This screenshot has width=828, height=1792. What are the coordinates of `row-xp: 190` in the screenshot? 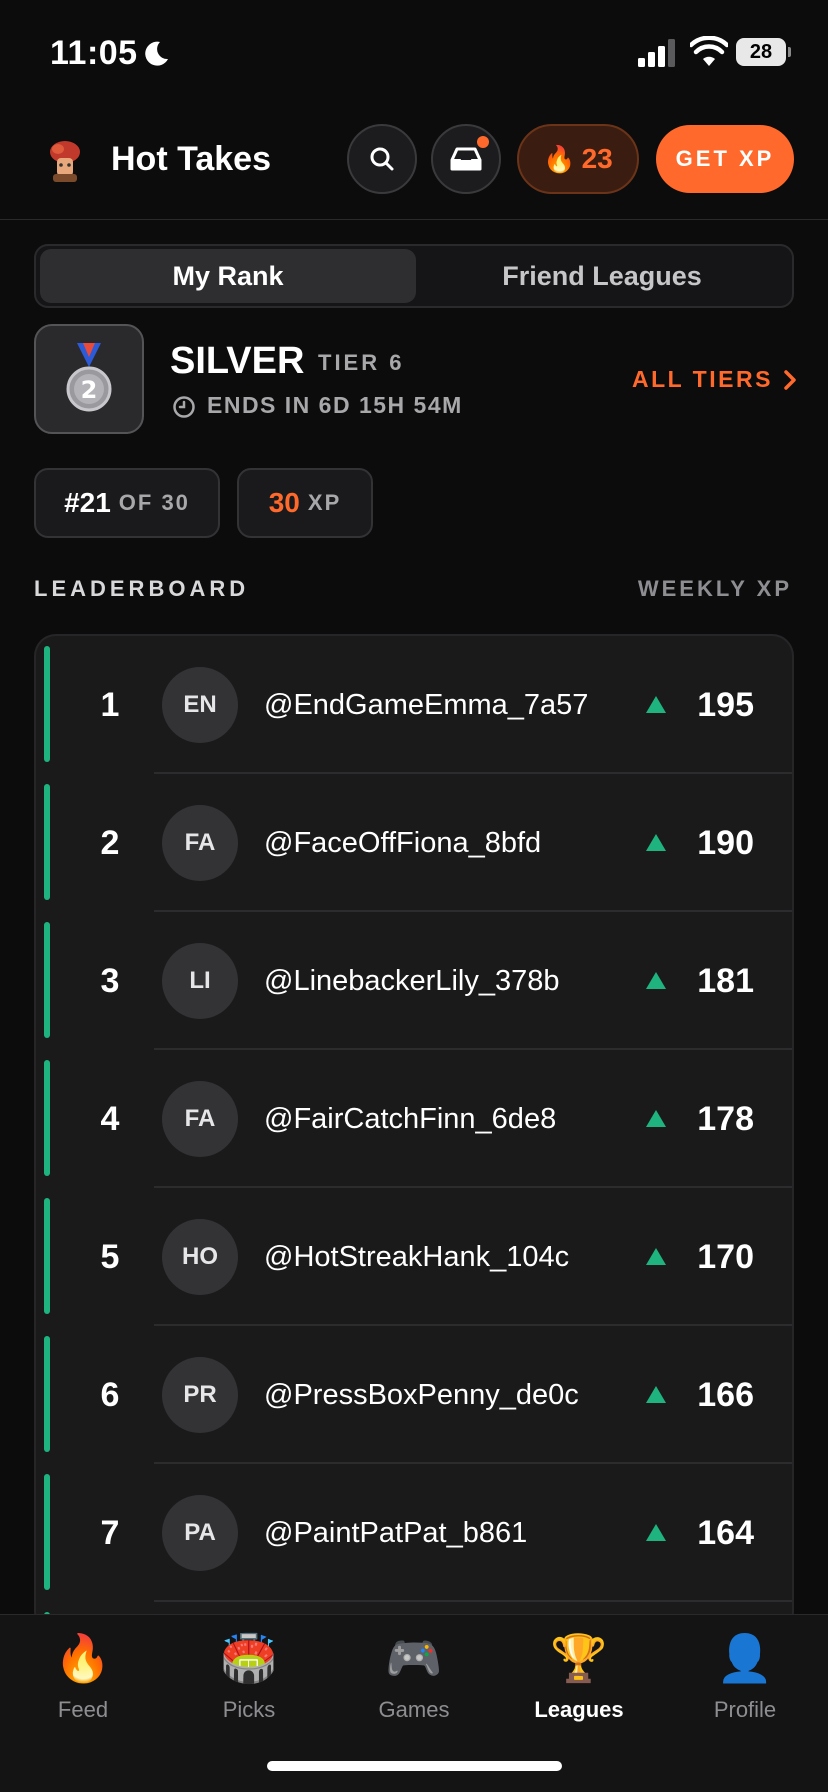 It's located at (725, 843).